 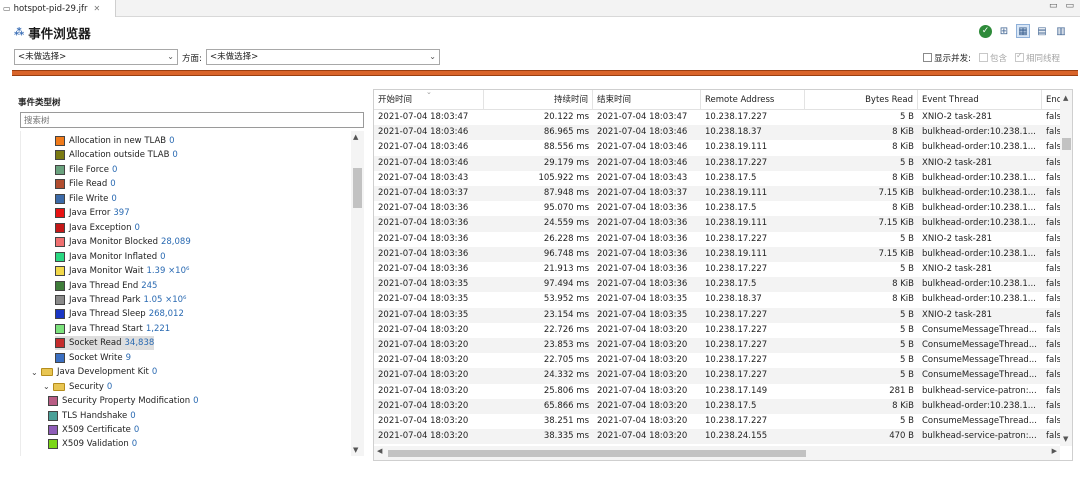 I want to click on tree-item: Java Monitor Wait 1.39 ×10⁶, so click(x=122, y=271).